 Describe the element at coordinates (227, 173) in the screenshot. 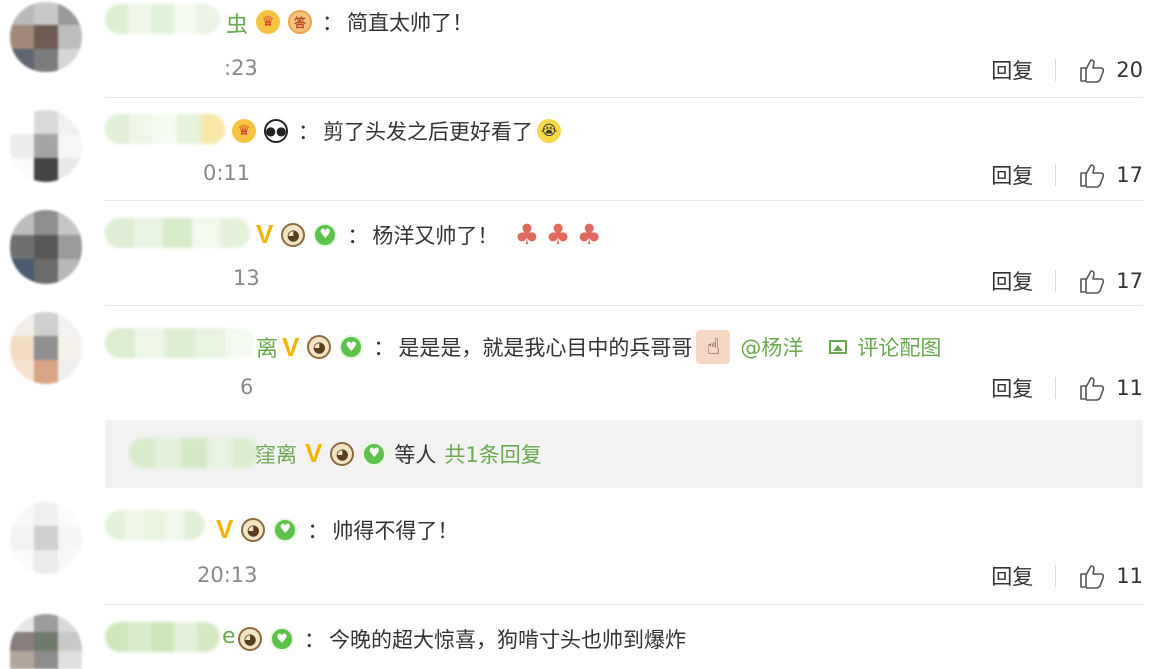

I see `comment-time: 0:11` at that location.